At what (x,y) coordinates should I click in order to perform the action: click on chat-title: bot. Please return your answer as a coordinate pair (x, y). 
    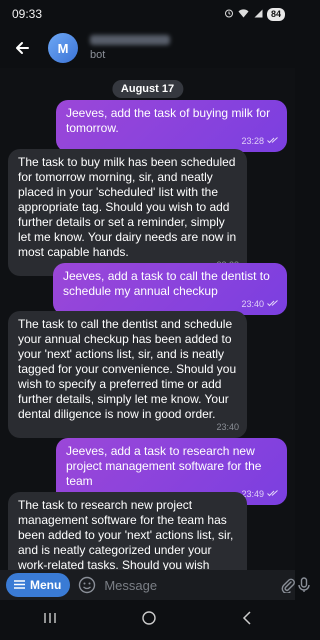
    Looking at the image, I should click on (130, 48).